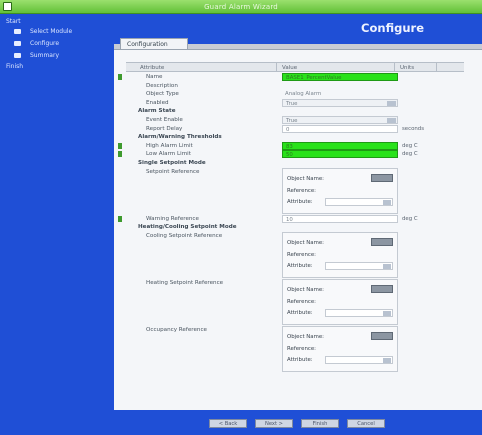 The height and width of the screenshot is (435, 482). I want to click on unit-label: seconds, so click(413, 128).